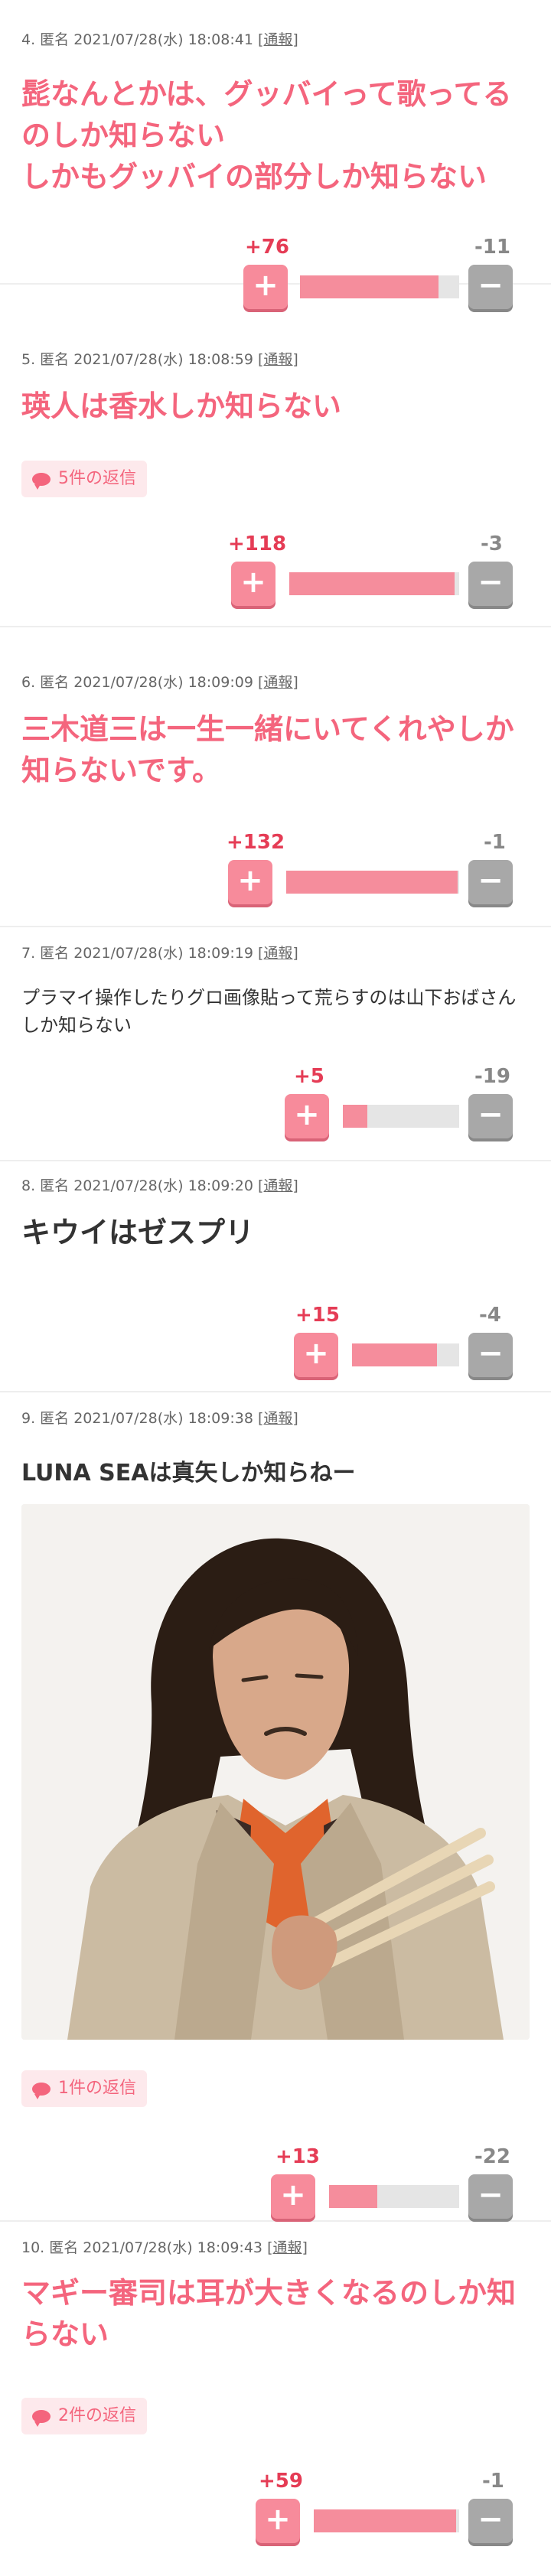 Image resolution: width=551 pixels, height=2576 pixels. I want to click on reply-button: 2件の返信, so click(84, 2416).